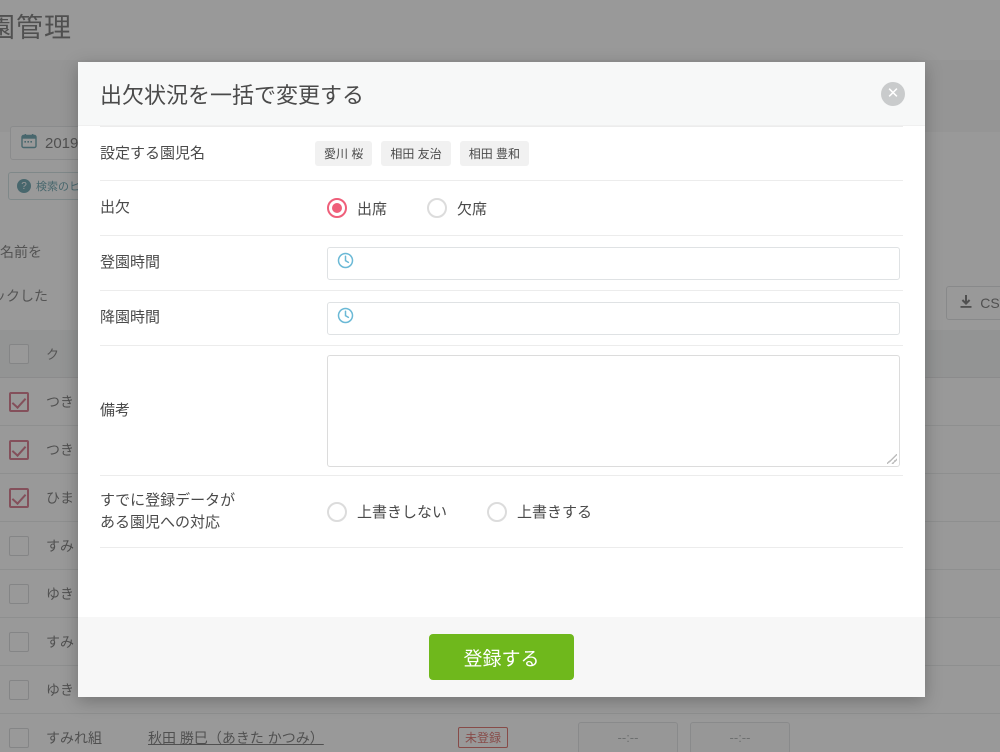 The width and height of the screenshot is (1000, 752). Describe the element at coordinates (160, 522) in the screenshot. I see `overwrite-label-line2: ある園児への対応` at that location.